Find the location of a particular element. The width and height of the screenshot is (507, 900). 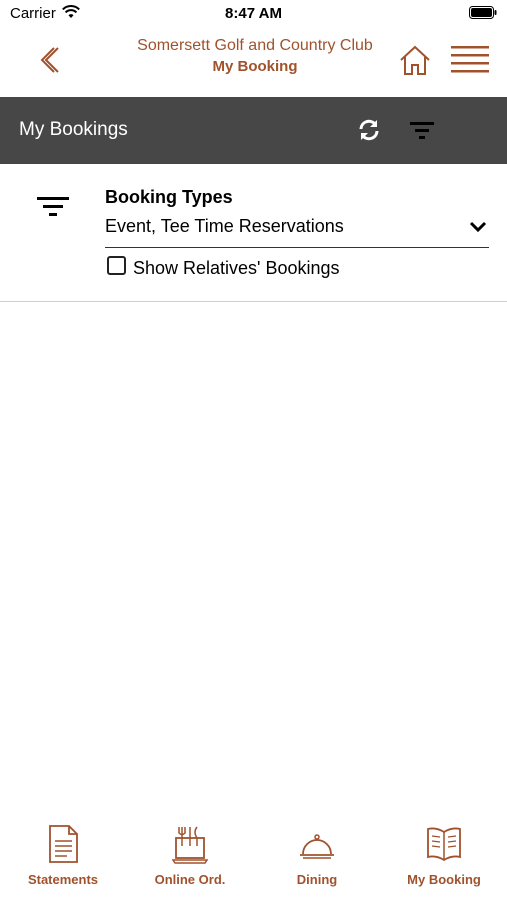

bottom-tab-bar: Statements Online Ord. Dining My Booking is located at coordinates (253, 855).